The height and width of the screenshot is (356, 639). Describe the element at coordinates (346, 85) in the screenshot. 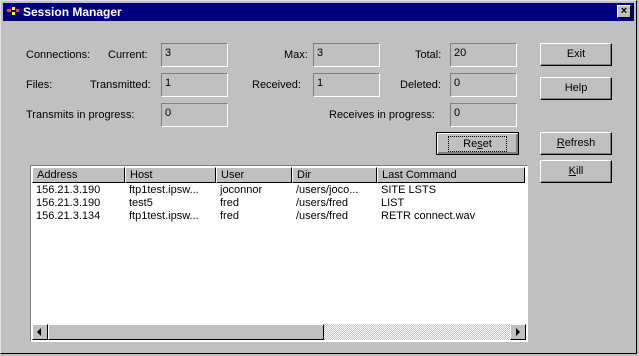

I see `received-field: 1` at that location.